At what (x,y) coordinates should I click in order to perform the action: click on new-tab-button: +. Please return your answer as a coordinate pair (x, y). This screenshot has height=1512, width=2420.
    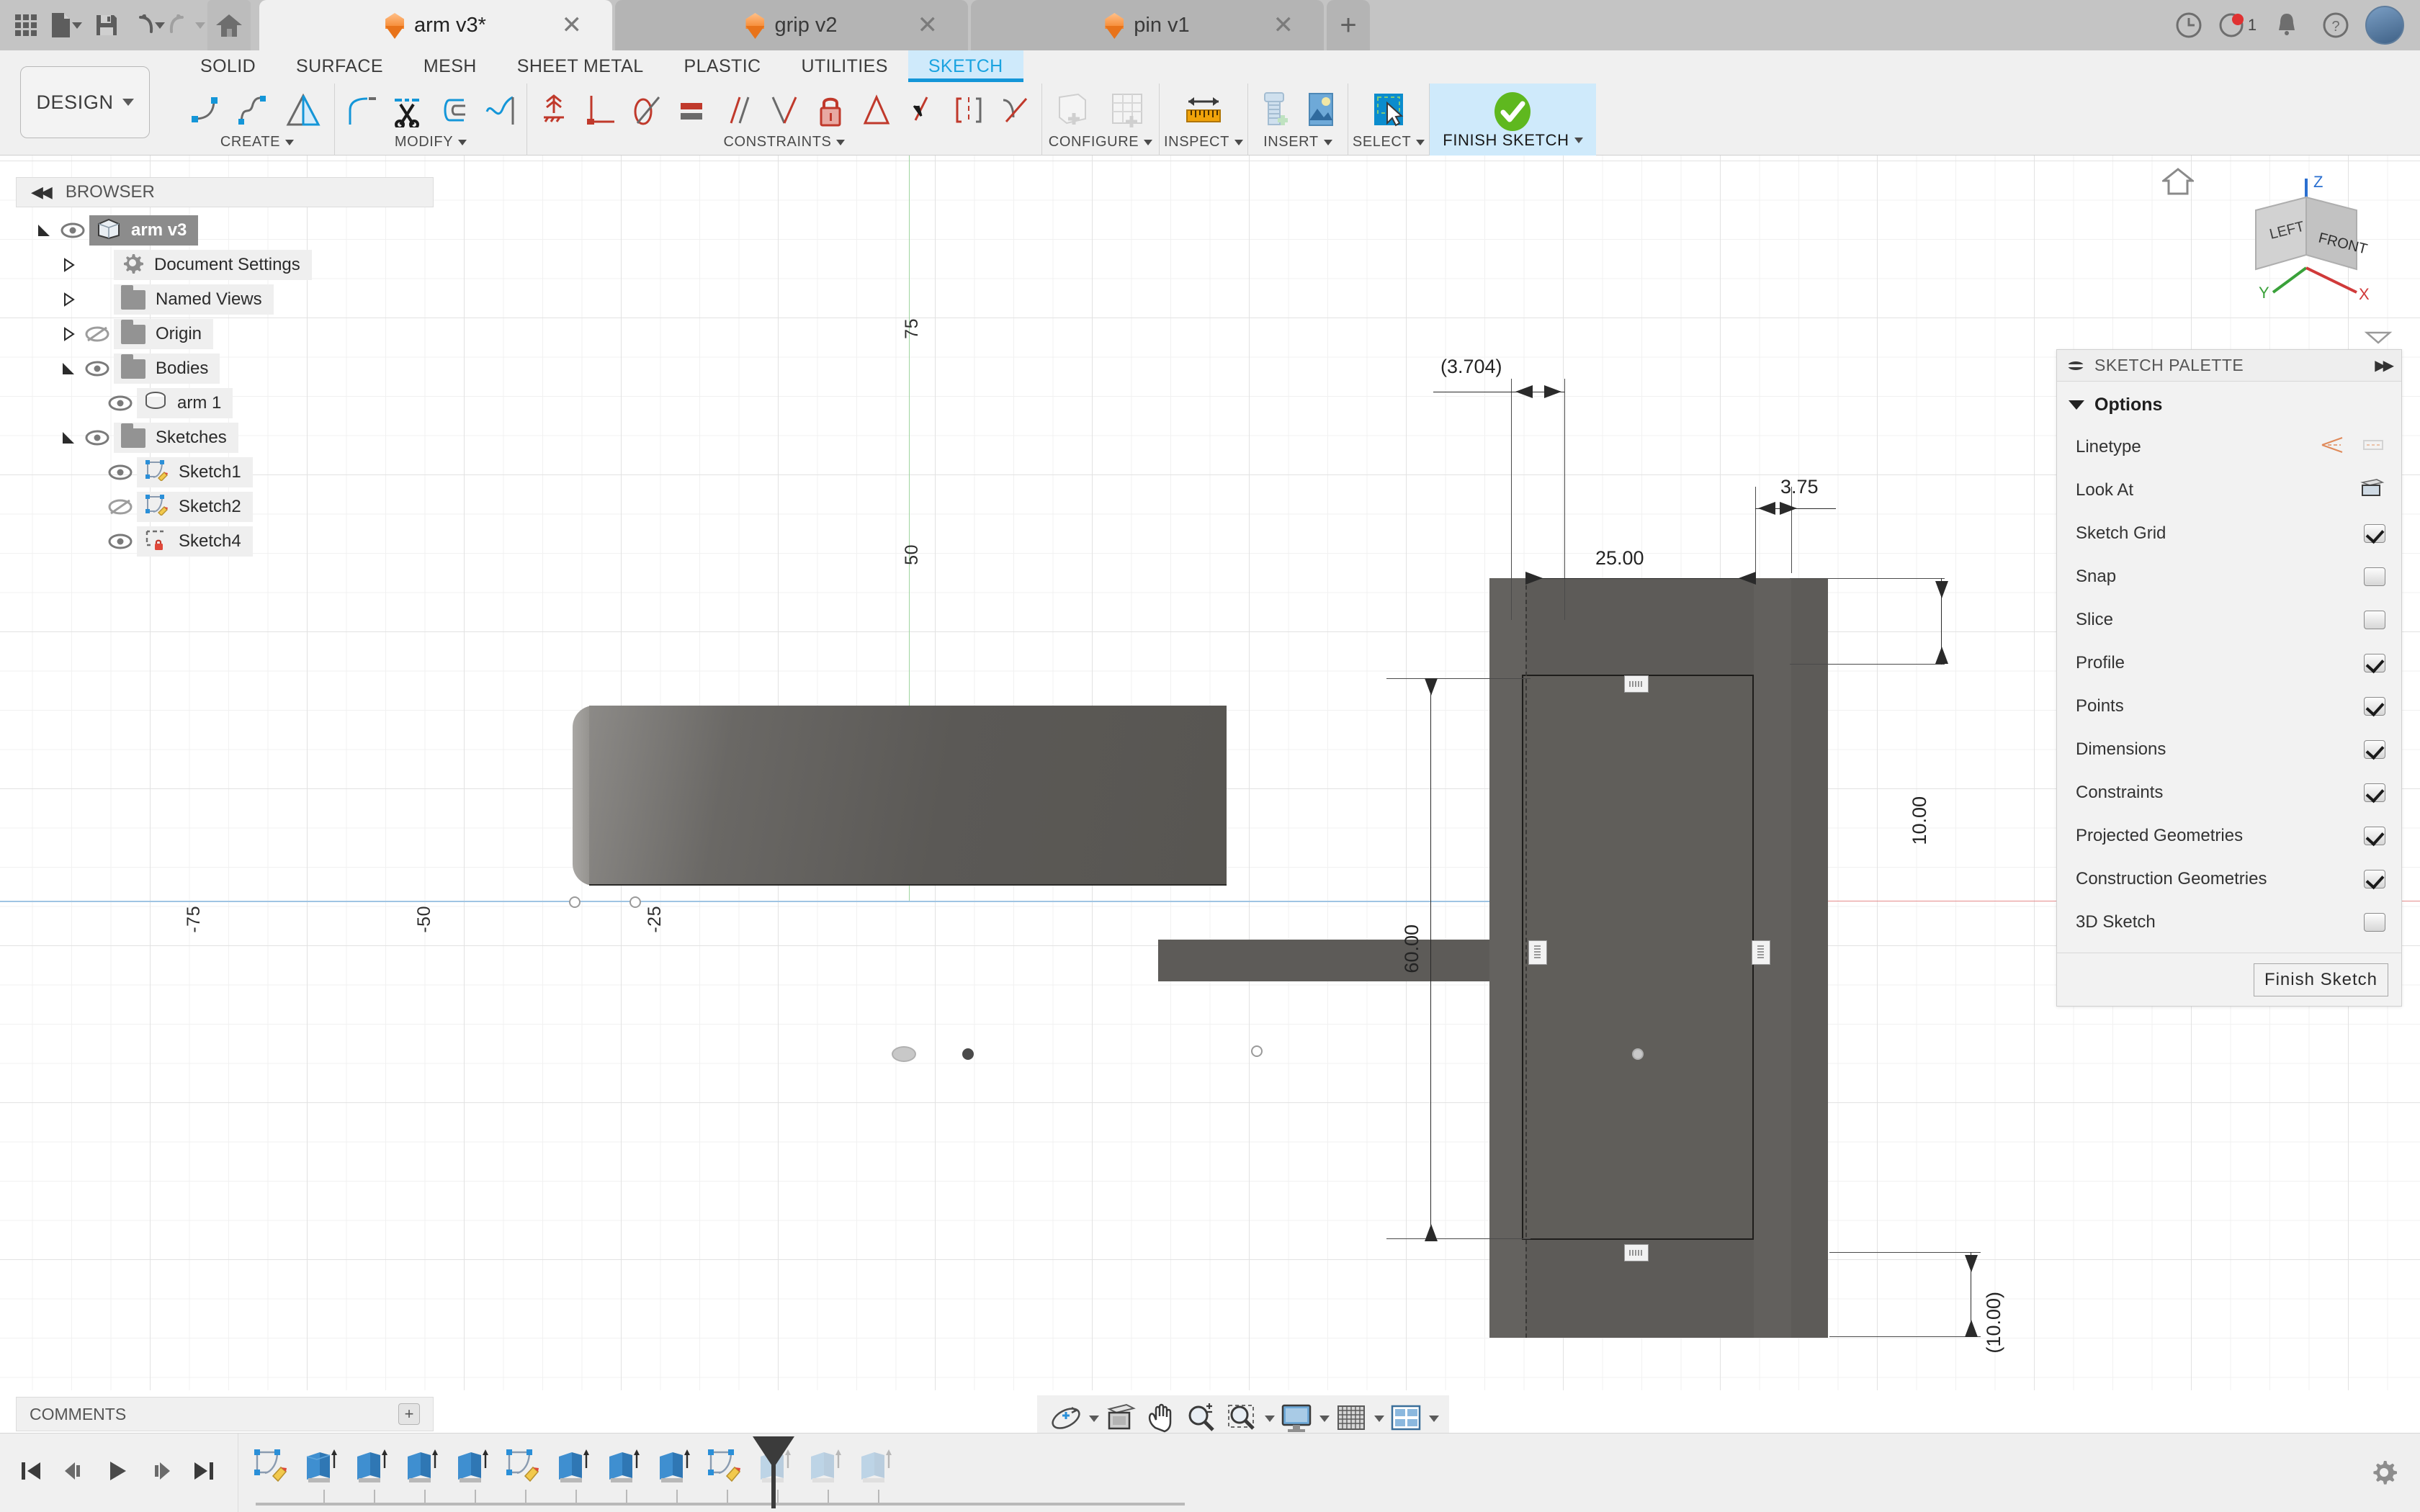
    Looking at the image, I should click on (1348, 25).